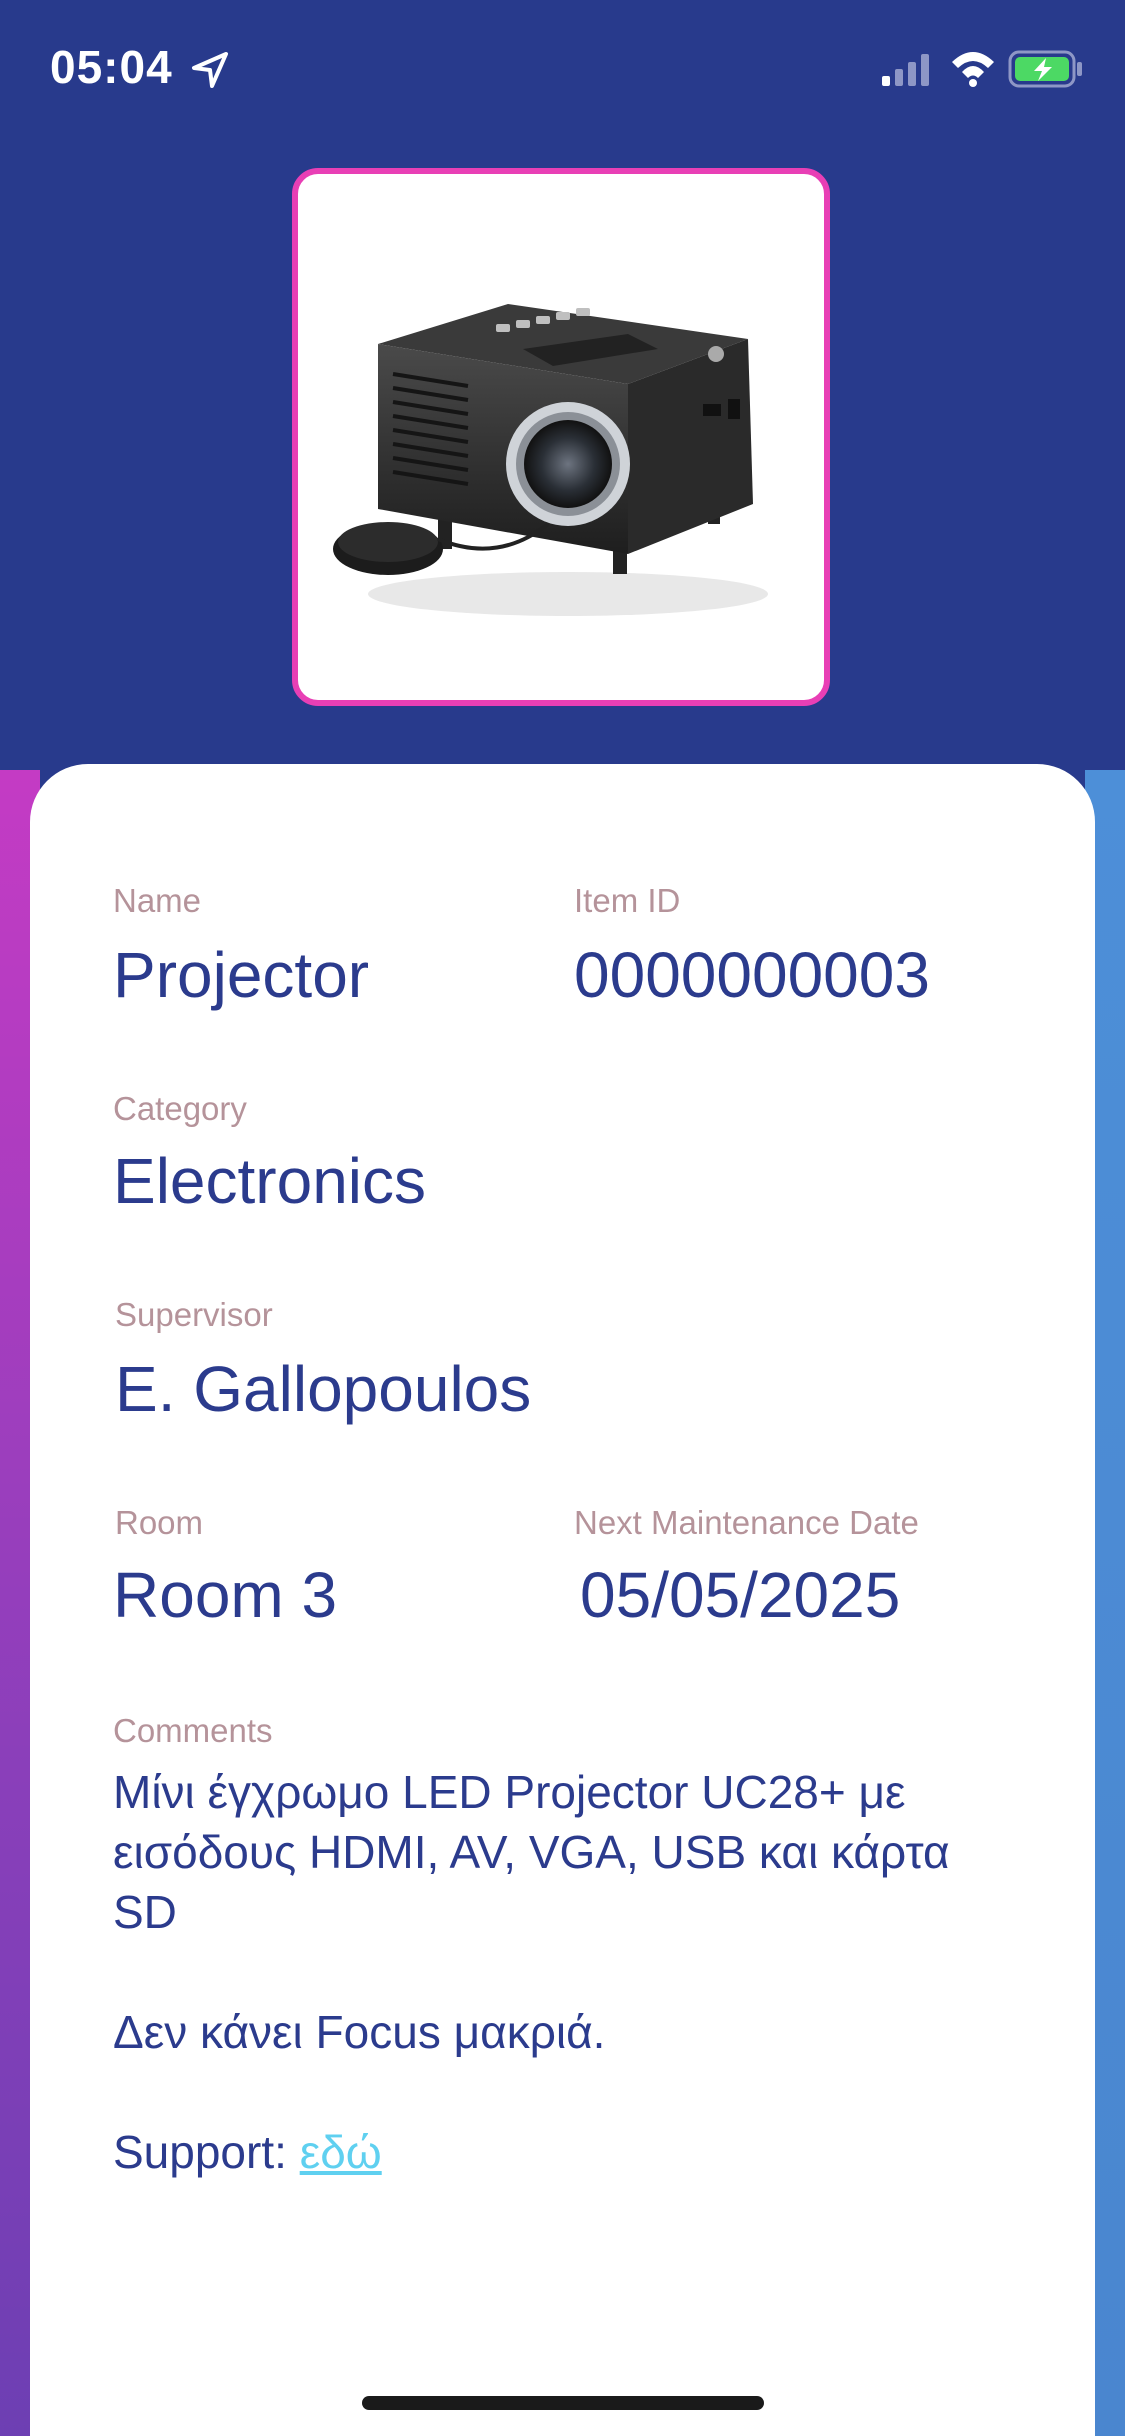 The image size is (1125, 2436). Describe the element at coordinates (627, 900) in the screenshot. I see `item-id-label: Item ID` at that location.